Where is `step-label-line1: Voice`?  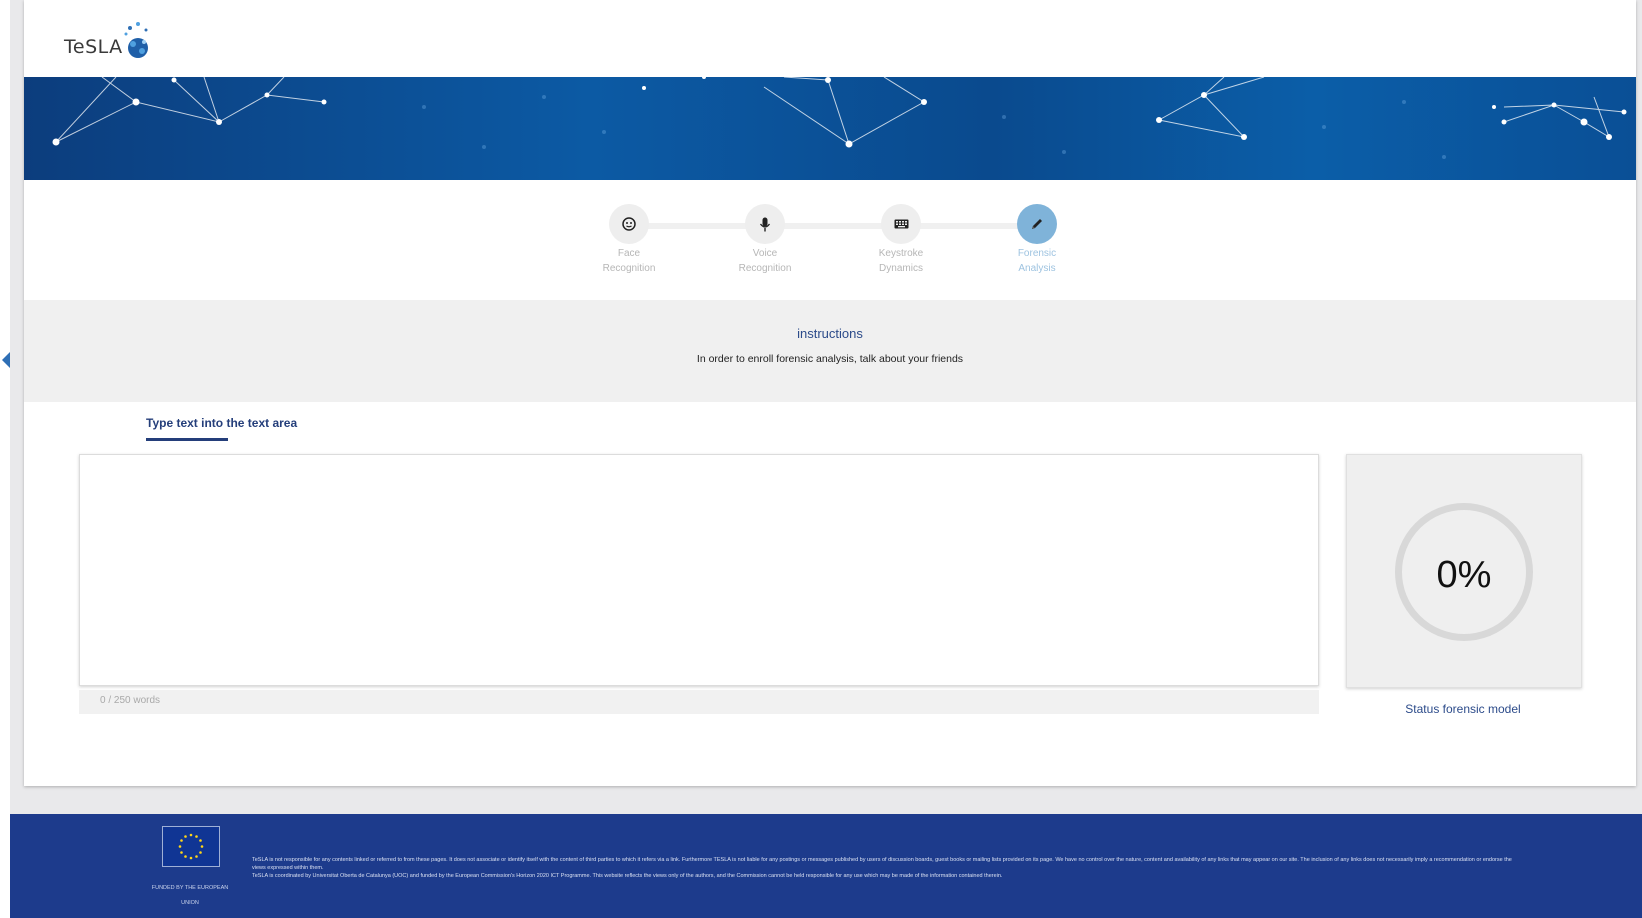 step-label-line1: Voice is located at coordinates (765, 253).